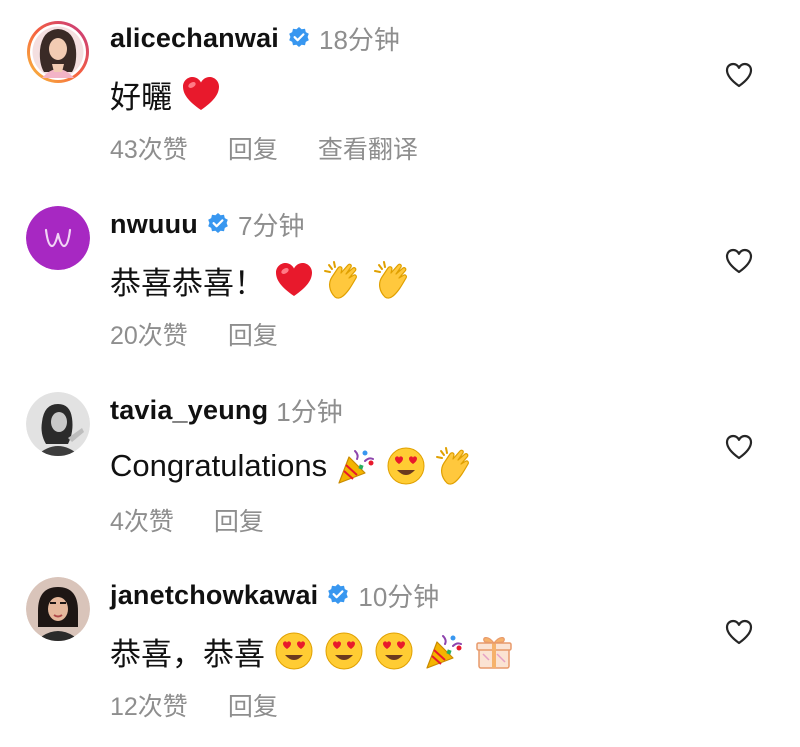  I want to click on like-count: 12次赞, so click(149, 705).